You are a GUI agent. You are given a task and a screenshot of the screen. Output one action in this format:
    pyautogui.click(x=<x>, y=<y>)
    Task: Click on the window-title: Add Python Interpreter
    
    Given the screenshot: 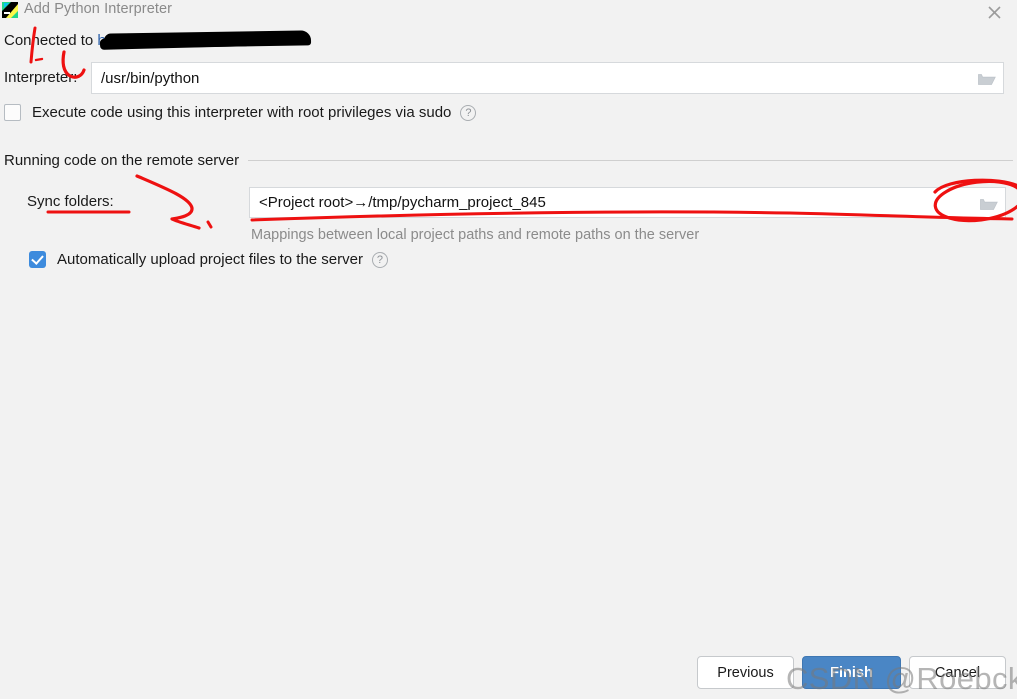 What is the action you would take?
    pyautogui.click(x=98, y=9)
    